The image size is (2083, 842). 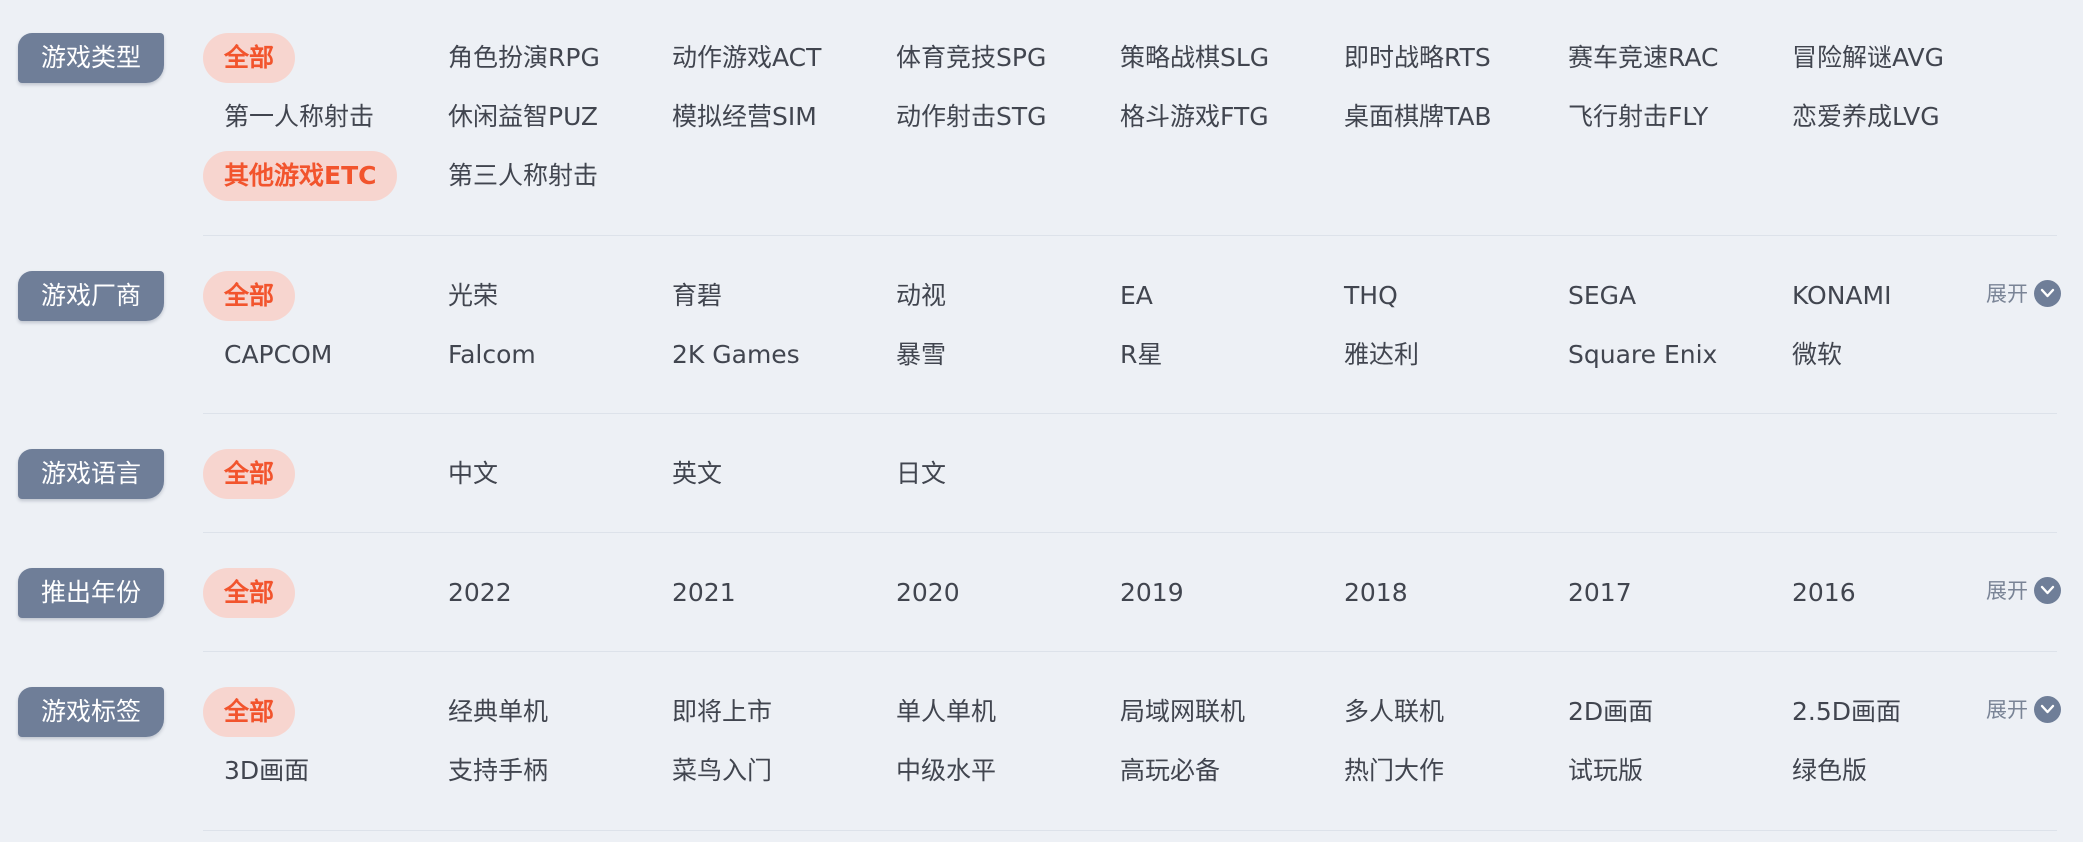 What do you see at coordinates (266, 771) in the screenshot?
I see `tag-option-3d: 3D画面` at bounding box center [266, 771].